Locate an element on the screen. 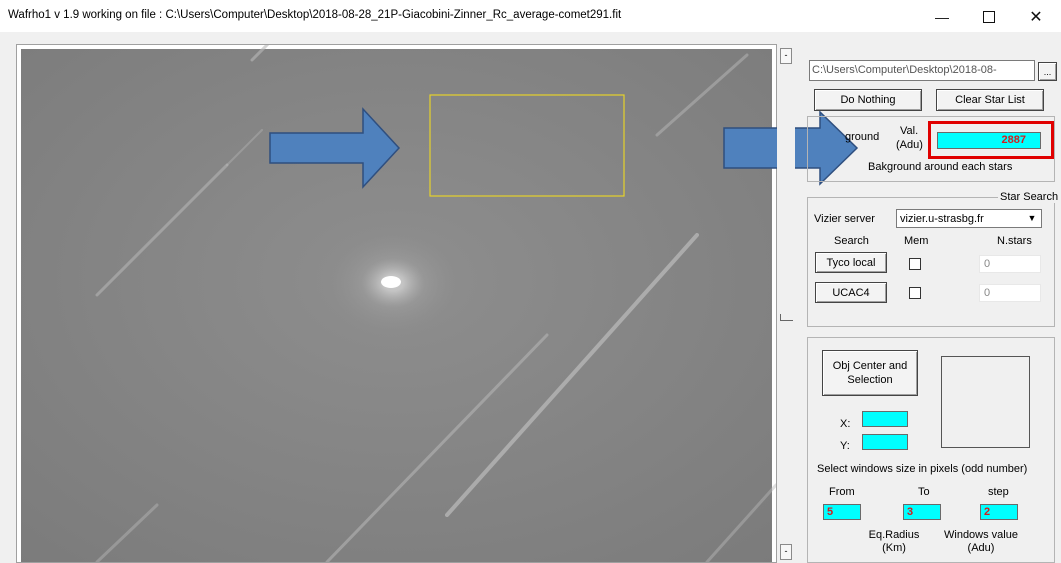 The width and height of the screenshot is (1061, 563). ucac4-count: 0 is located at coordinates (987, 293).